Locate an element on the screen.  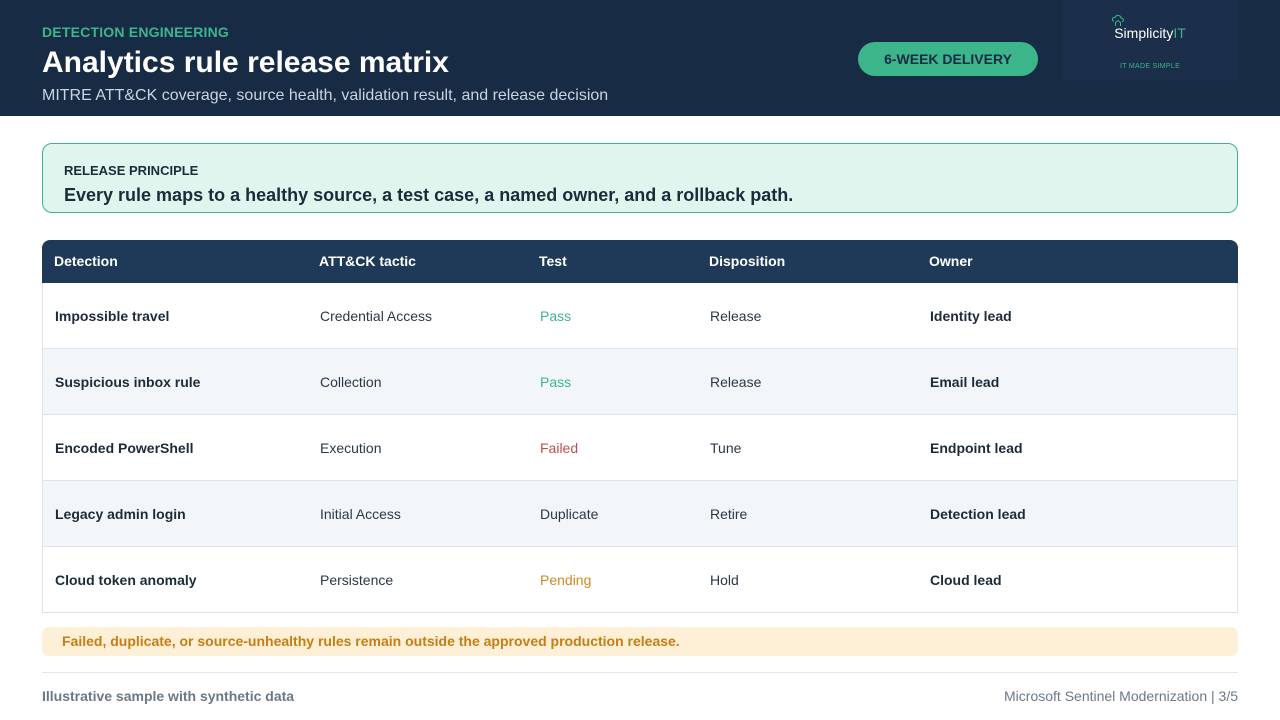
delivery-badge: 6-WEEK DELIVERY is located at coordinates (948, 59).